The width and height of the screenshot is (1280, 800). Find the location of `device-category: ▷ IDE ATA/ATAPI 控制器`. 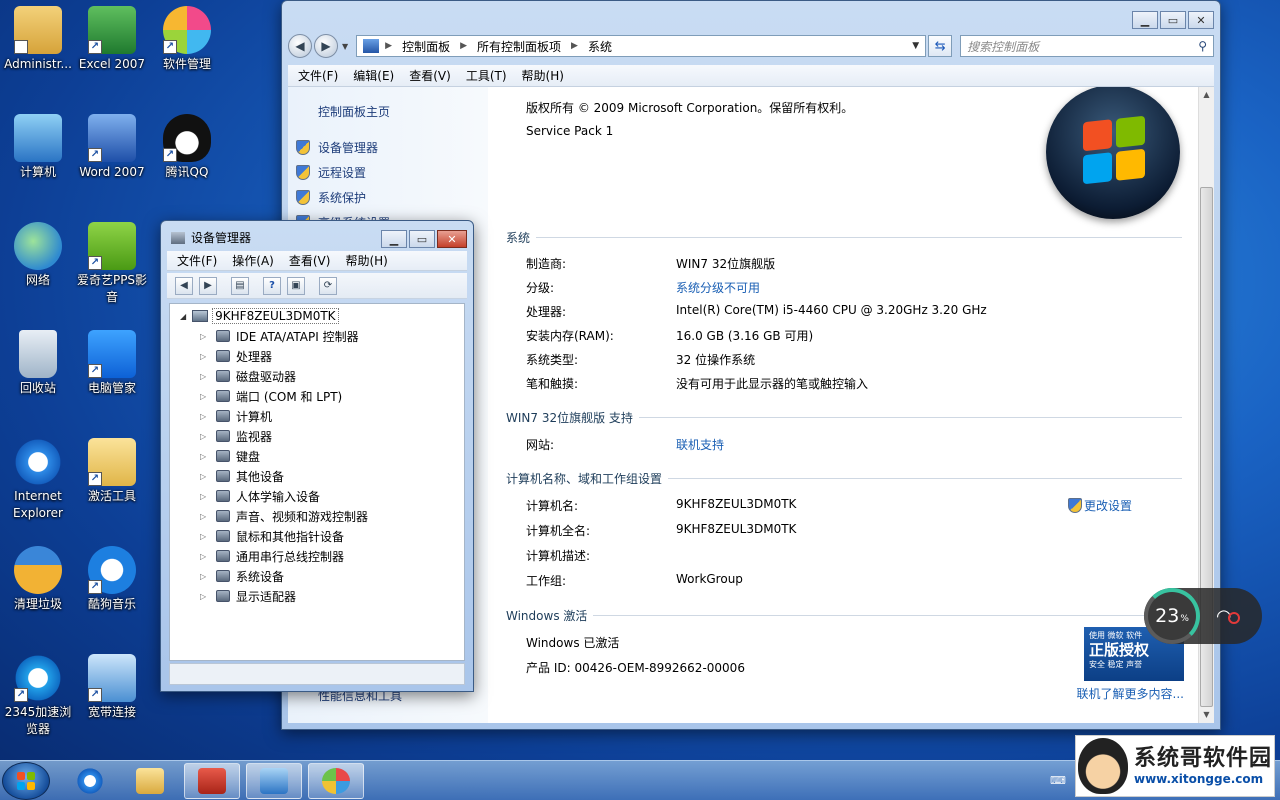

device-category: ▷ IDE ATA/ATAPI 控制器 is located at coordinates (279, 336).